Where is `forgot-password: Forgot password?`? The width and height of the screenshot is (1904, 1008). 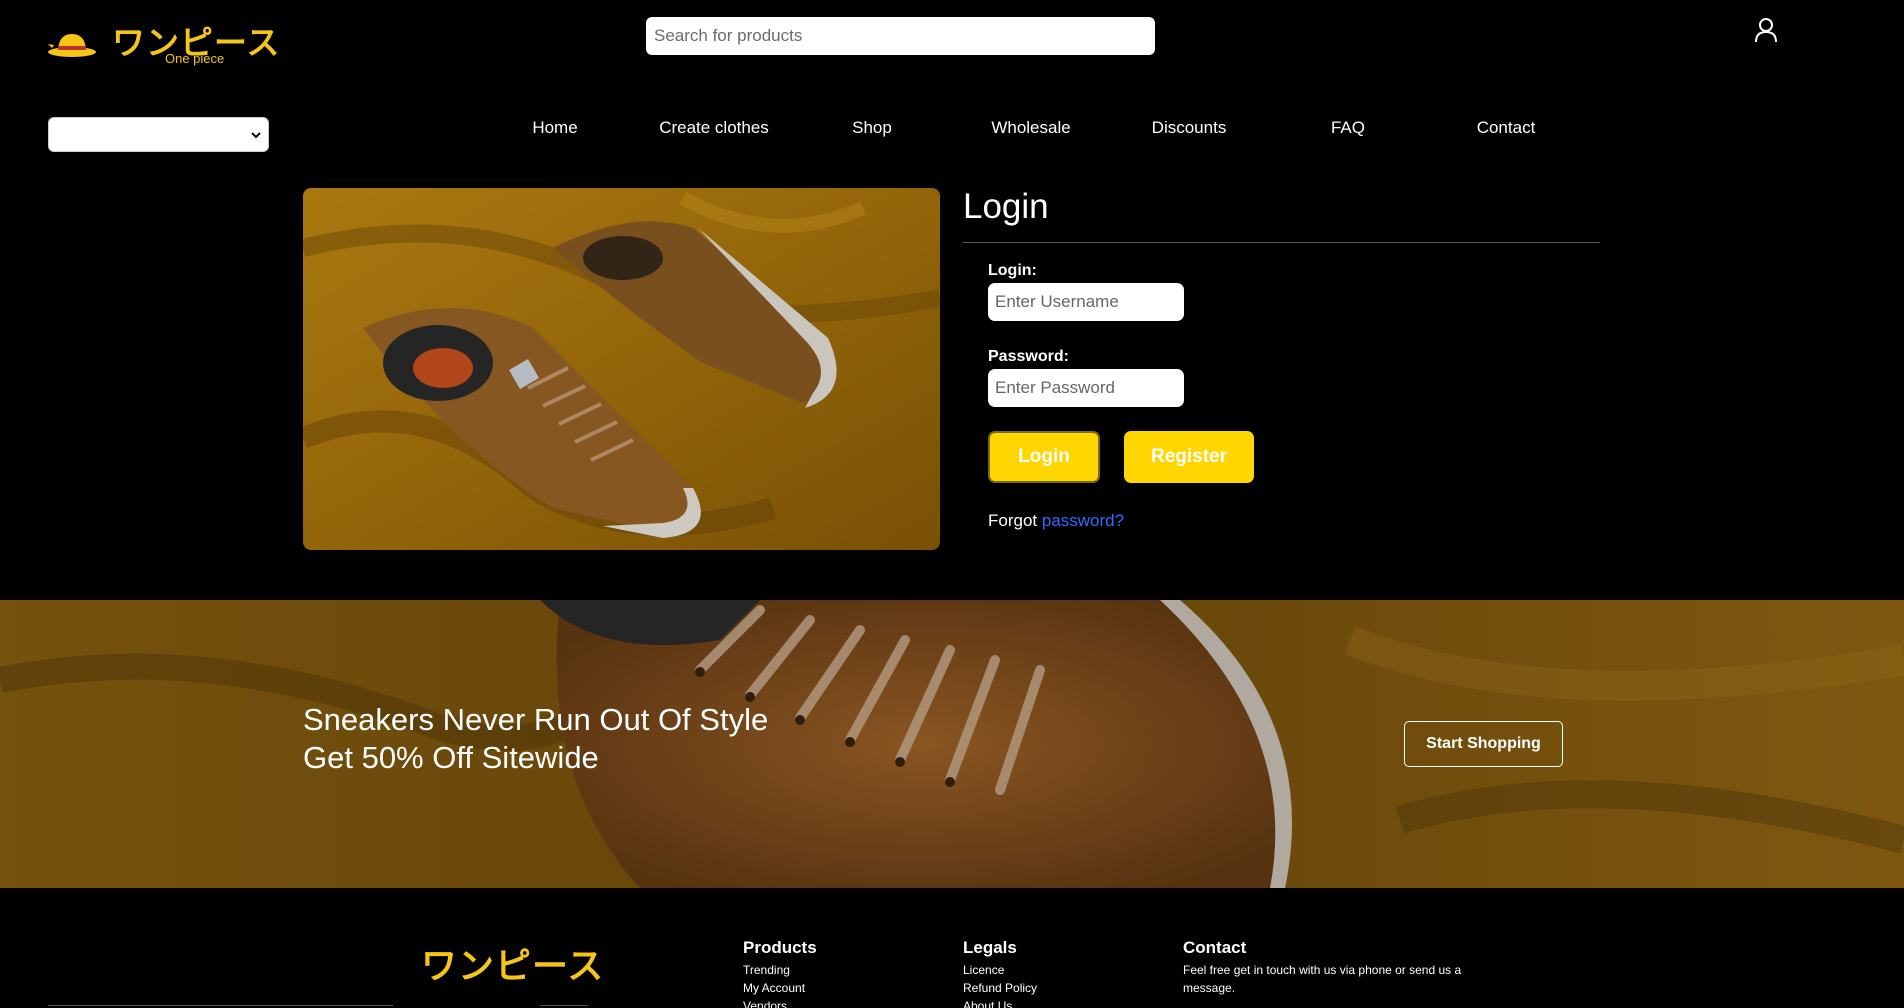
forgot-password: Forgot password? is located at coordinates (1056, 521).